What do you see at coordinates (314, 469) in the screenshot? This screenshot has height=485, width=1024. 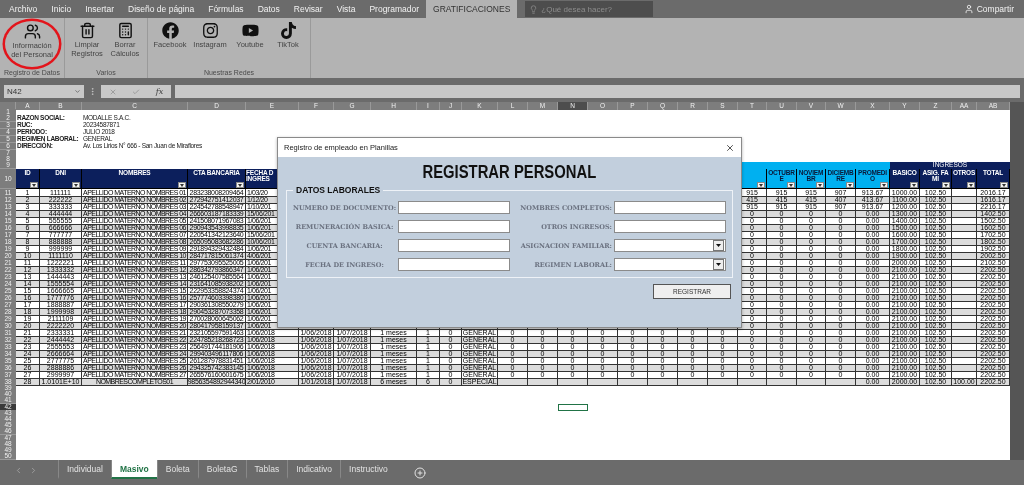 I see `sheet-tab: Indicativo` at bounding box center [314, 469].